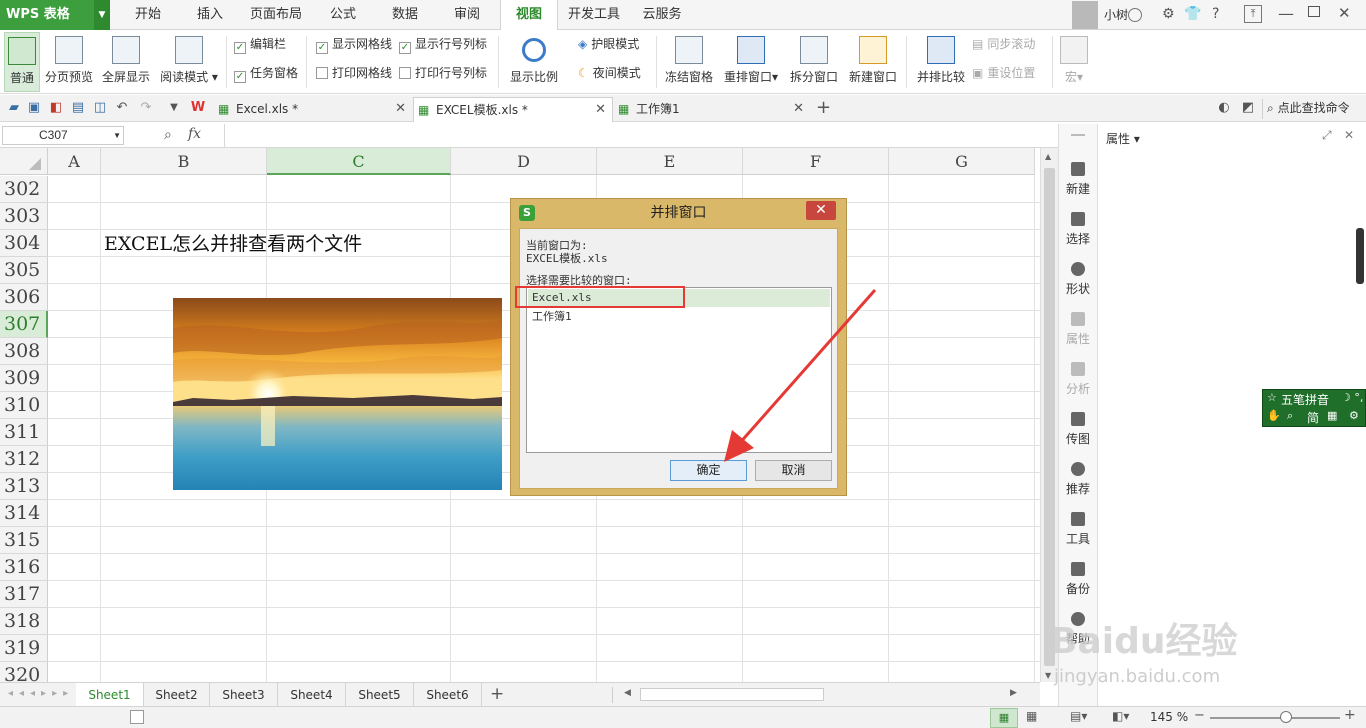 The width and height of the screenshot is (1366, 728). What do you see at coordinates (814, 62) in the screenshot?
I see `split-window-button: 拆分窗口` at bounding box center [814, 62].